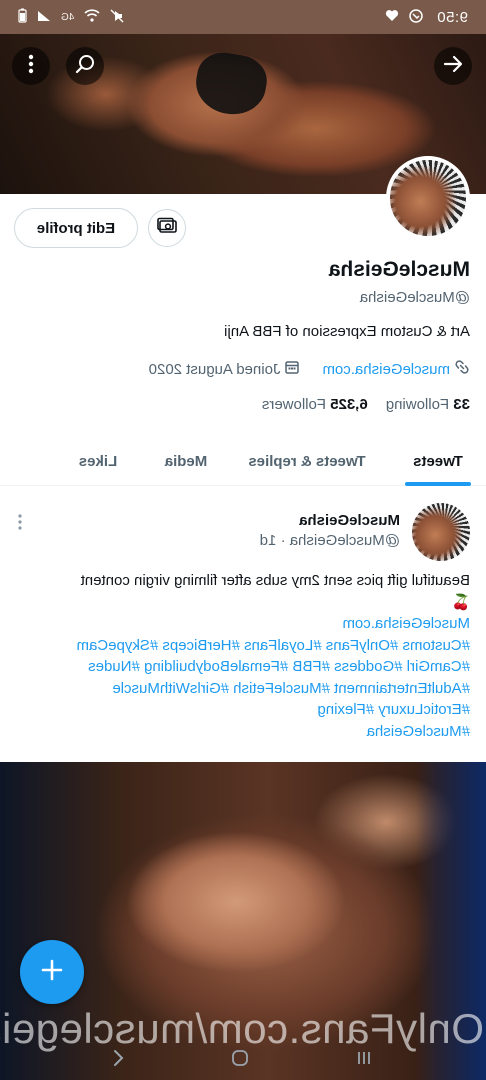 Image resolution: width=486 pixels, height=1080 pixels. What do you see at coordinates (119, 1060) in the screenshot?
I see `back-nav-button` at bounding box center [119, 1060].